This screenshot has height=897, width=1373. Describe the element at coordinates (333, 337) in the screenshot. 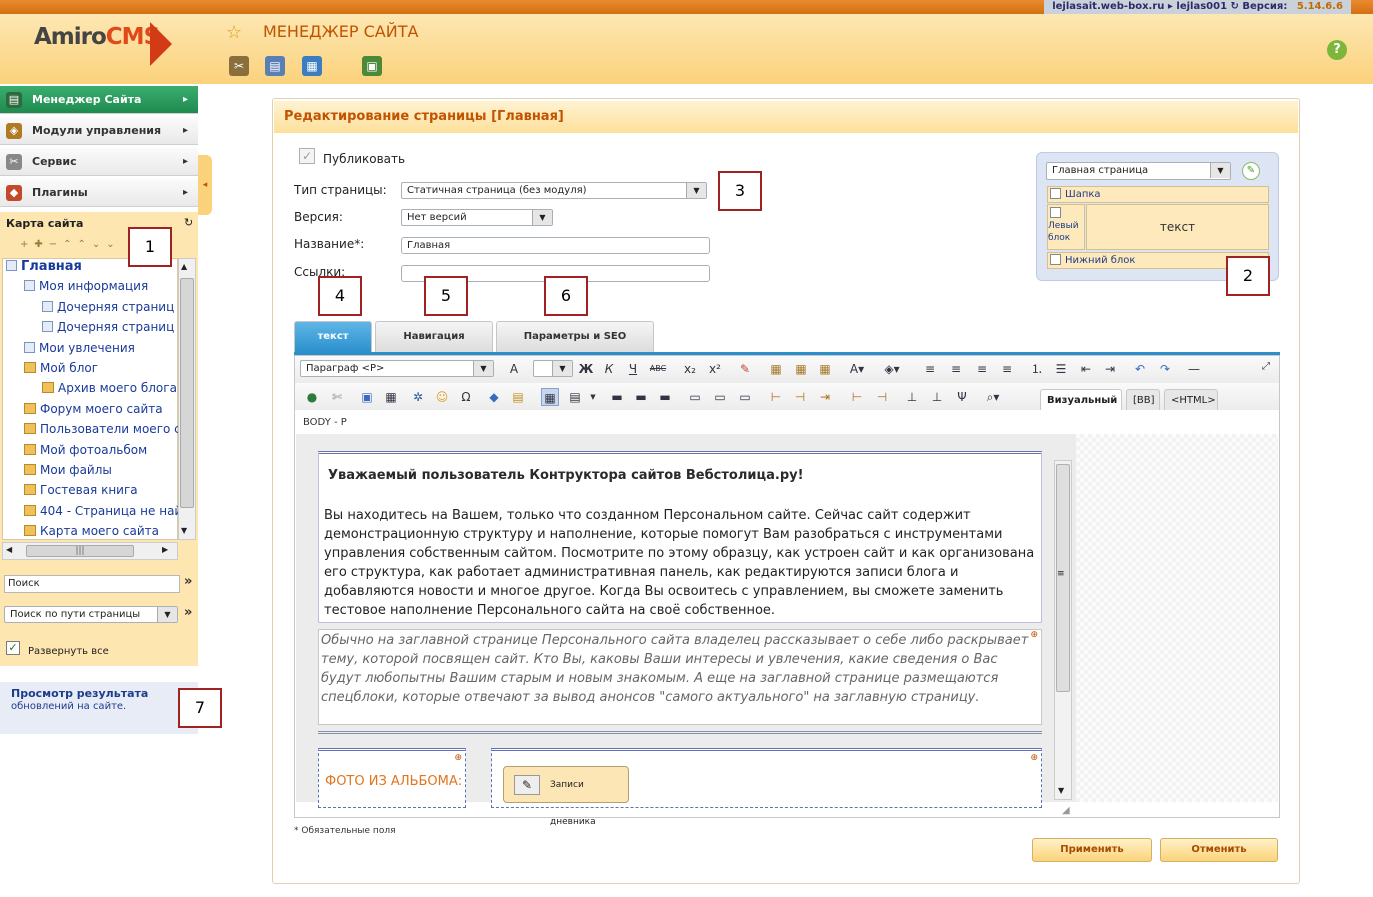

I see `tab-text: текст` at that location.